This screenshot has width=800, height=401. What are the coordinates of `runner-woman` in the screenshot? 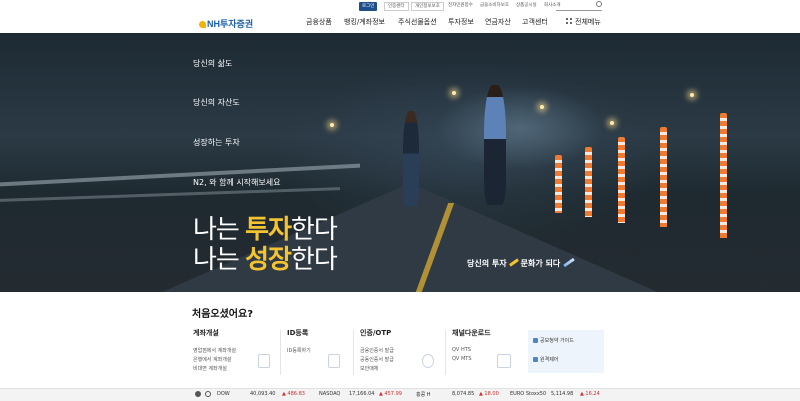 It's located at (411, 158).